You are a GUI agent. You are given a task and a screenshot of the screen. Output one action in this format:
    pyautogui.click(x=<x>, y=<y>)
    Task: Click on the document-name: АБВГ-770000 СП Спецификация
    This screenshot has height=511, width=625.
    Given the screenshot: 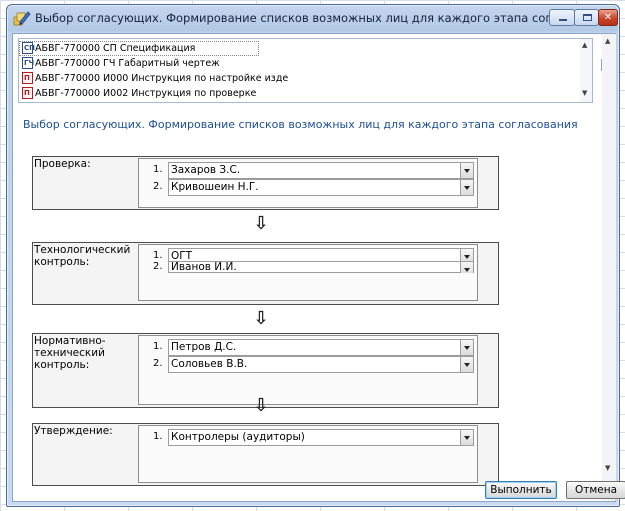 What is the action you would take?
    pyautogui.click(x=115, y=48)
    